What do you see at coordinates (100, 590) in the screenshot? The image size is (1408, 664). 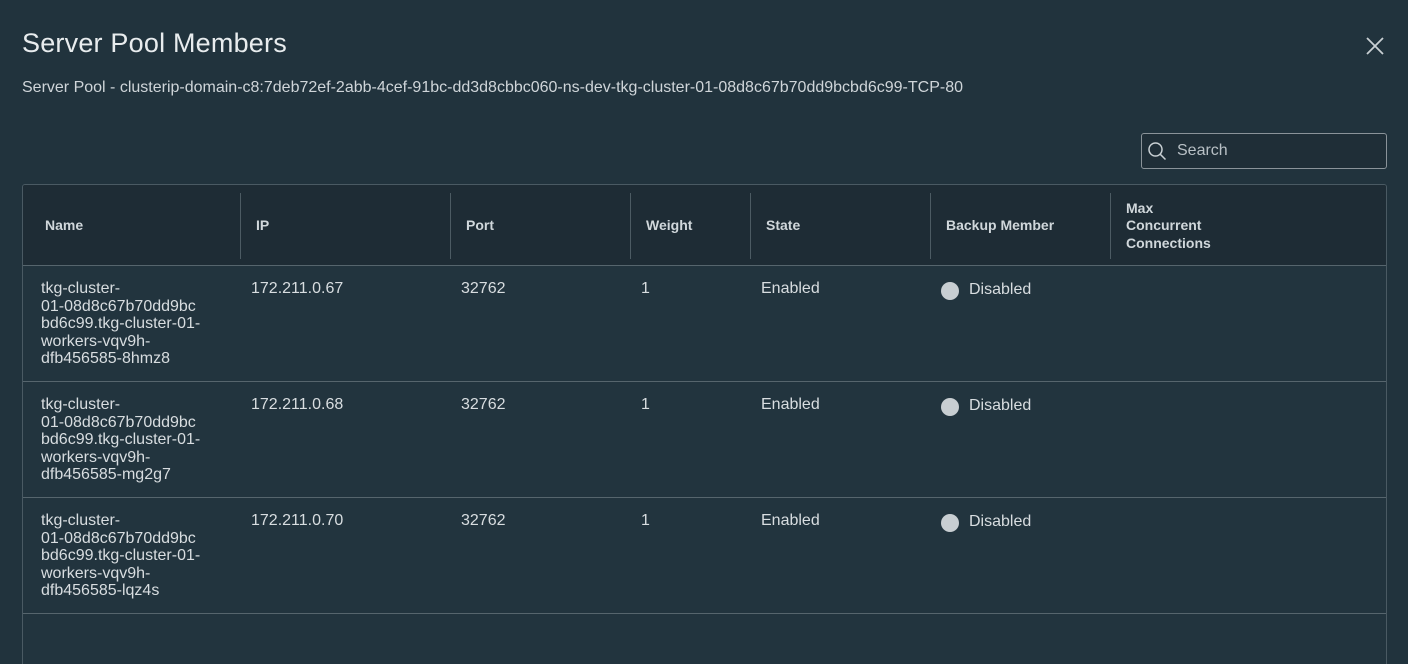 I see `member-name-line: dfb456585-lqz4s` at bounding box center [100, 590].